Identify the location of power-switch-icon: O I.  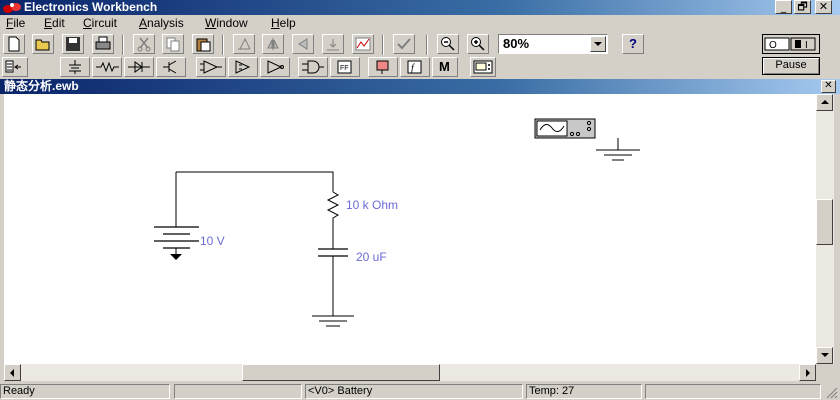
(790, 44).